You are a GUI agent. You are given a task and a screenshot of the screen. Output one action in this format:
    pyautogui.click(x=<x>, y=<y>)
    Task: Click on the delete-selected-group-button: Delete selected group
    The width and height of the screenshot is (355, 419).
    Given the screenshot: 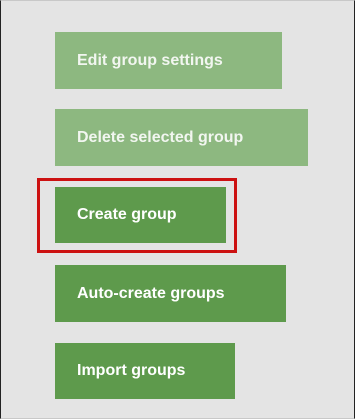 What is the action you would take?
    pyautogui.click(x=181, y=137)
    